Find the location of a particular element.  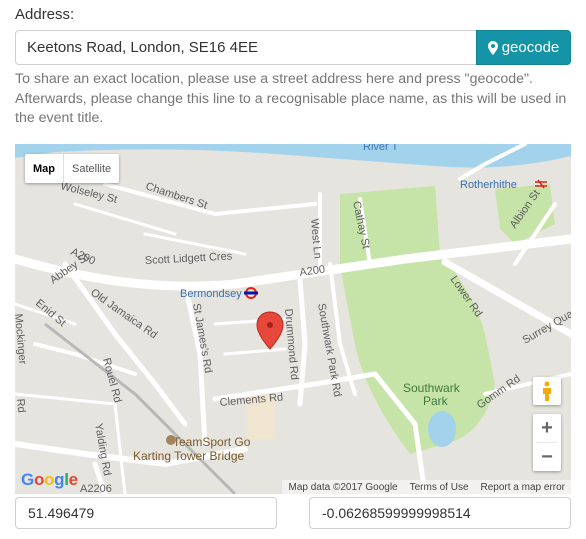

park-lake is located at coordinates (442, 429).